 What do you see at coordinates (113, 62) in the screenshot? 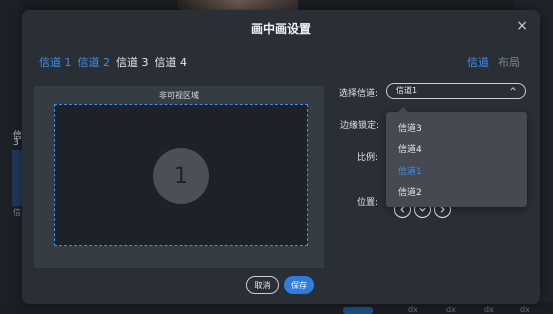
I see `channel-tabs: 信道 1 信道 2 信道 3 信道 4` at bounding box center [113, 62].